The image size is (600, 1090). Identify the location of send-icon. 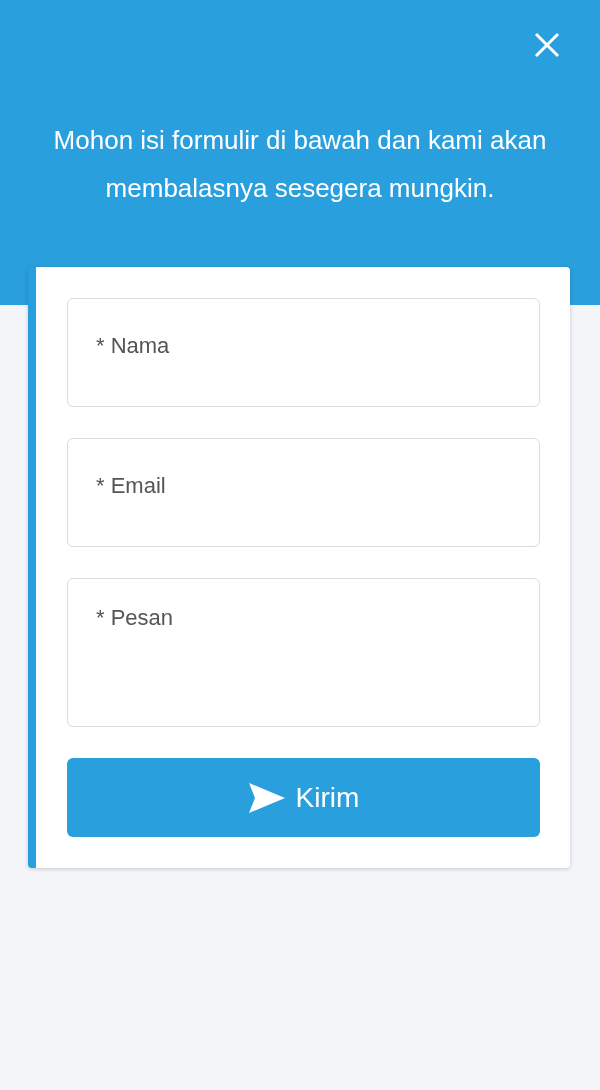
(266, 797).